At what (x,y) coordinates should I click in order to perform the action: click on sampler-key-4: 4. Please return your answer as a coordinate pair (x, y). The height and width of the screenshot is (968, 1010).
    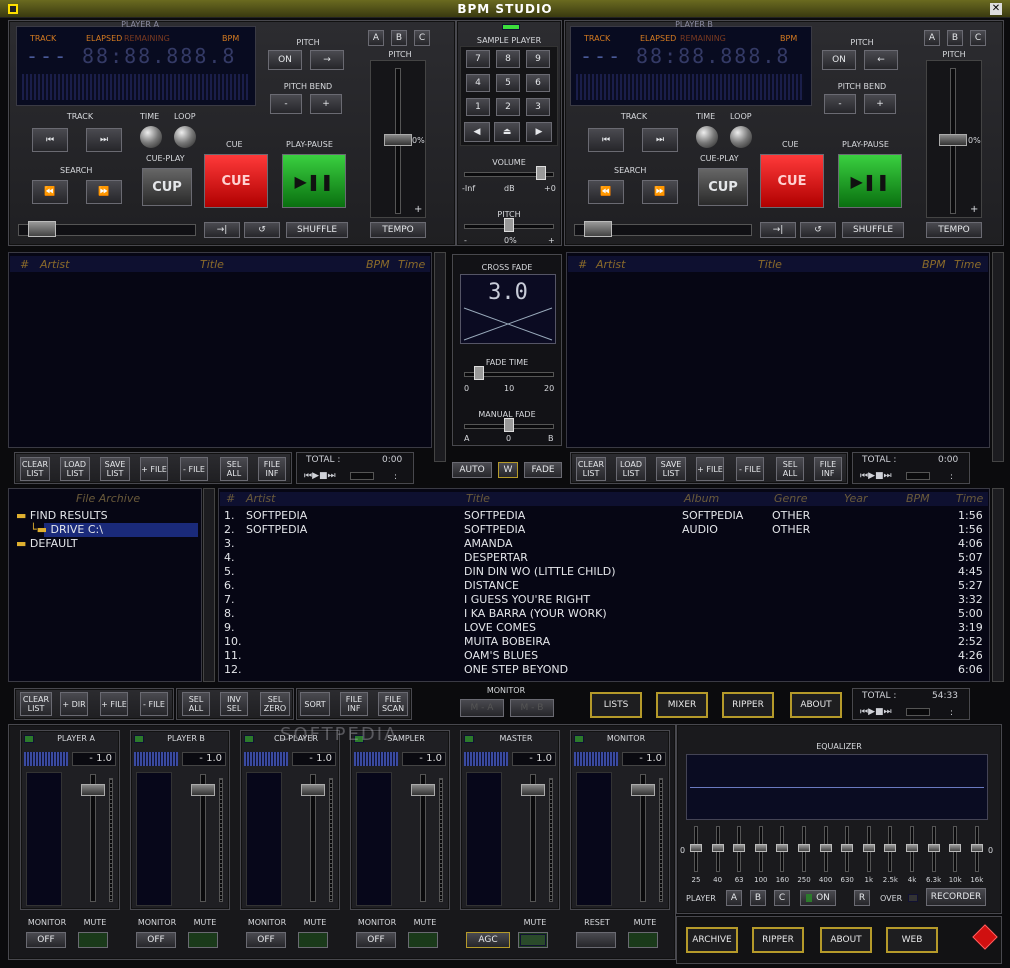
    Looking at the image, I should click on (478, 83).